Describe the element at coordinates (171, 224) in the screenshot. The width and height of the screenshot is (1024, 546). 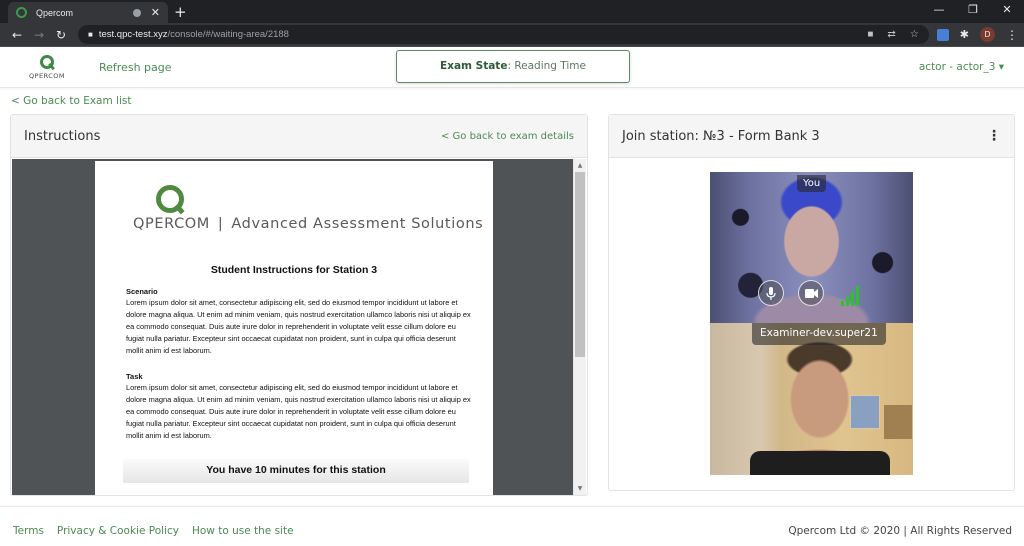
I see `brand-name: QPERCOM` at that location.